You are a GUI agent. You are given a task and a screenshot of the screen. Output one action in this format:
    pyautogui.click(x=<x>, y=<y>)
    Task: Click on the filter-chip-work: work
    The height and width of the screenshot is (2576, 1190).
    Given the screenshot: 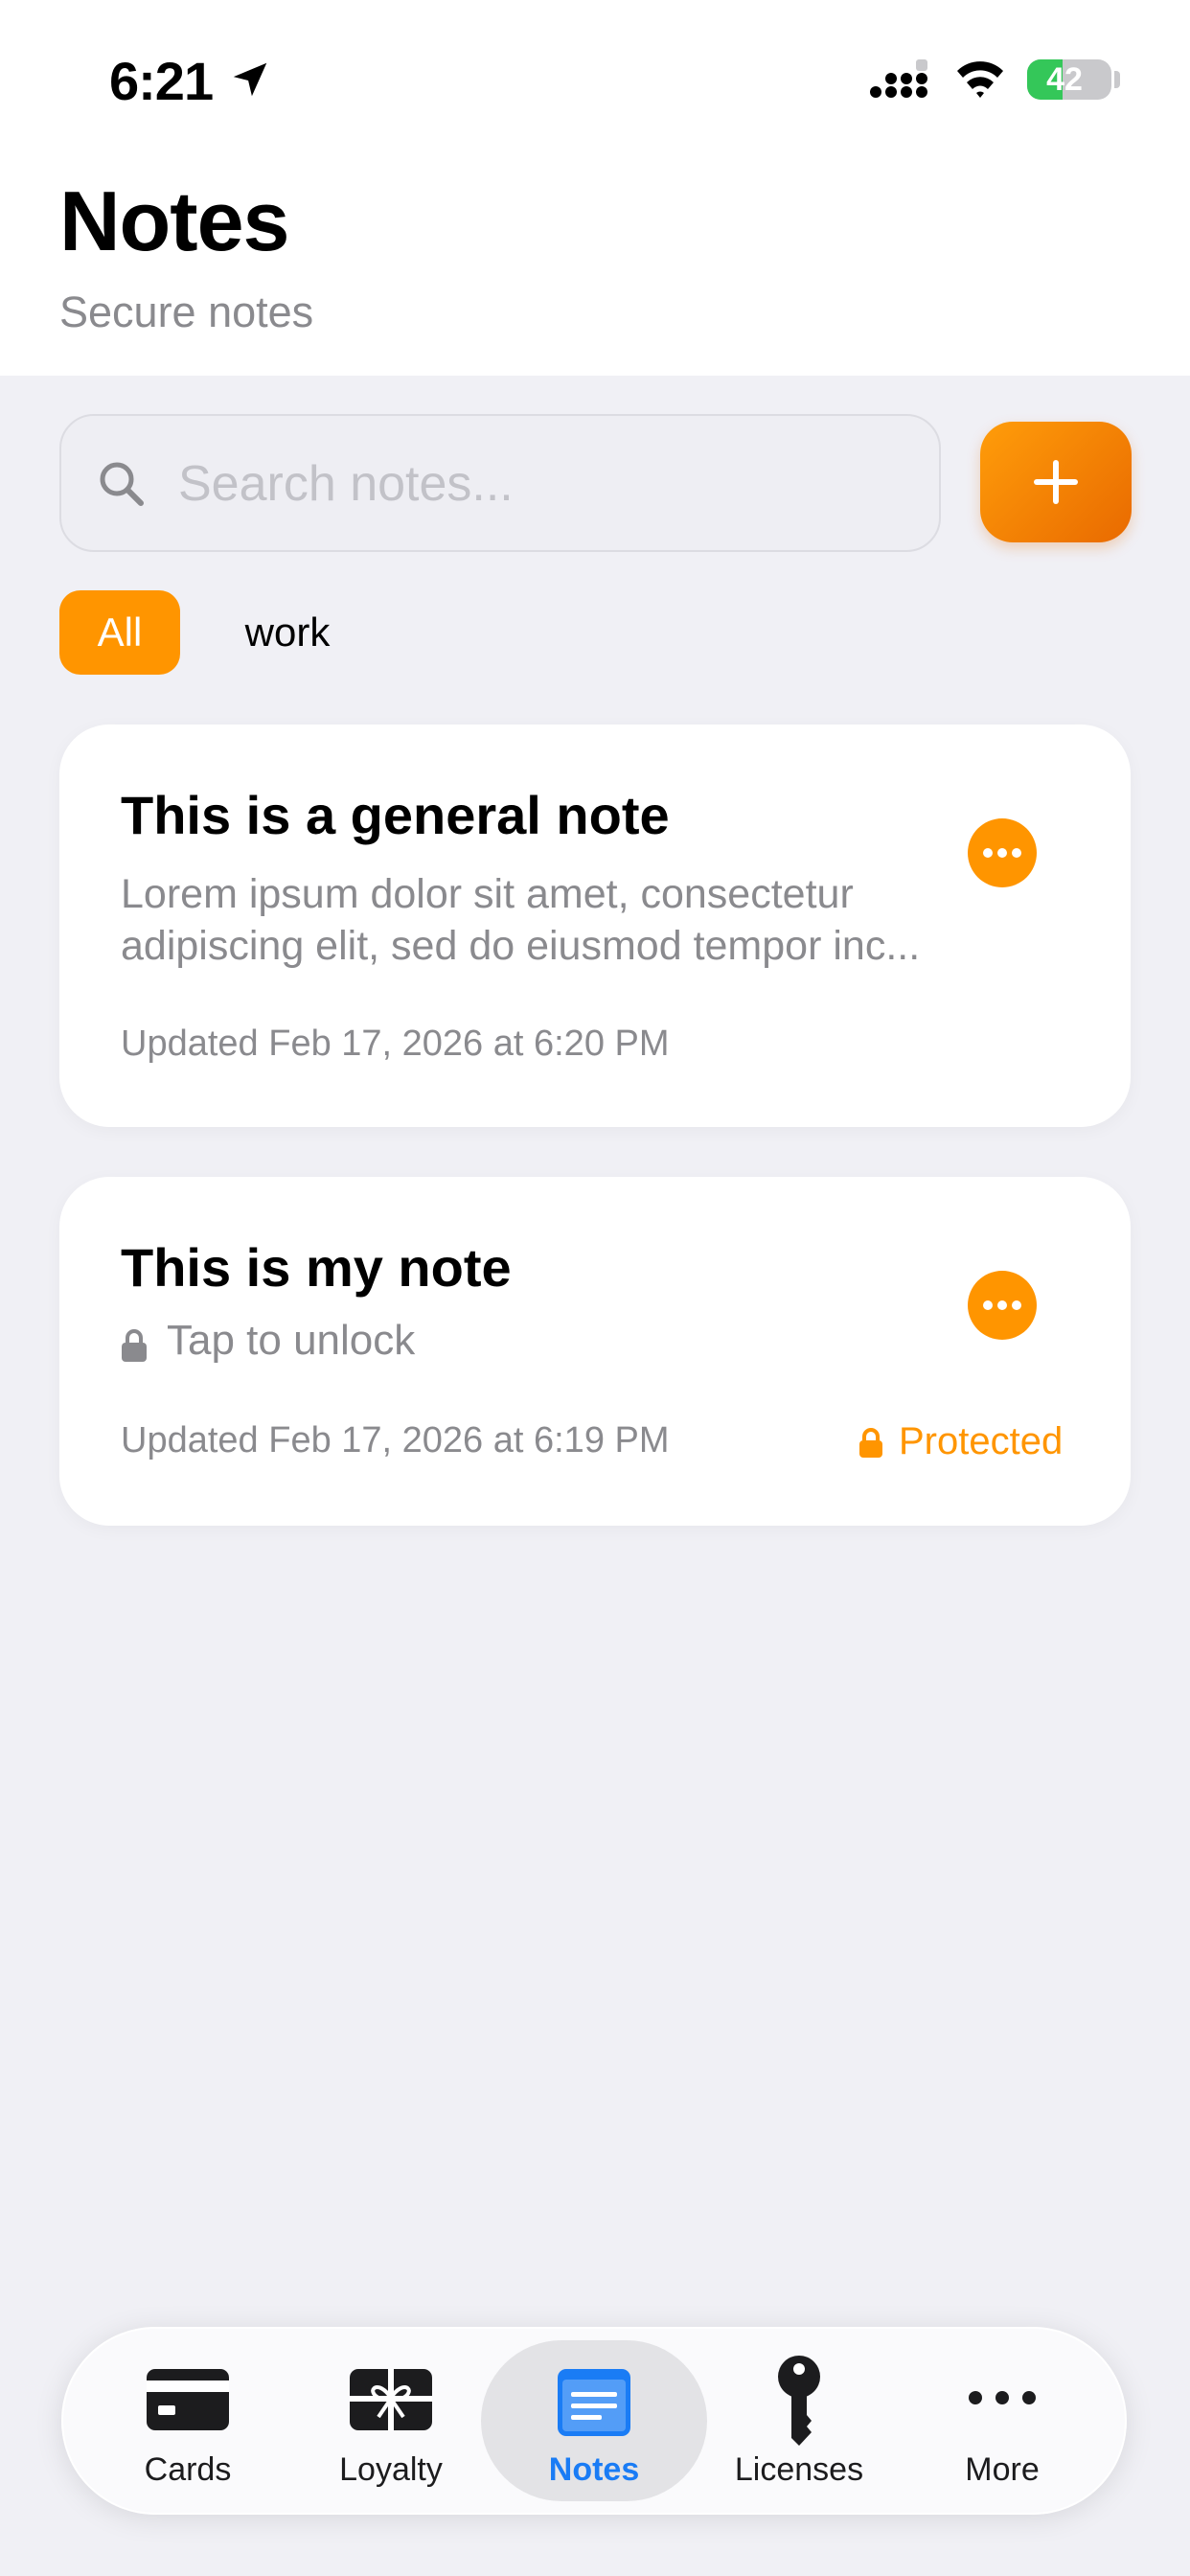 What is the action you would take?
    pyautogui.click(x=287, y=632)
    